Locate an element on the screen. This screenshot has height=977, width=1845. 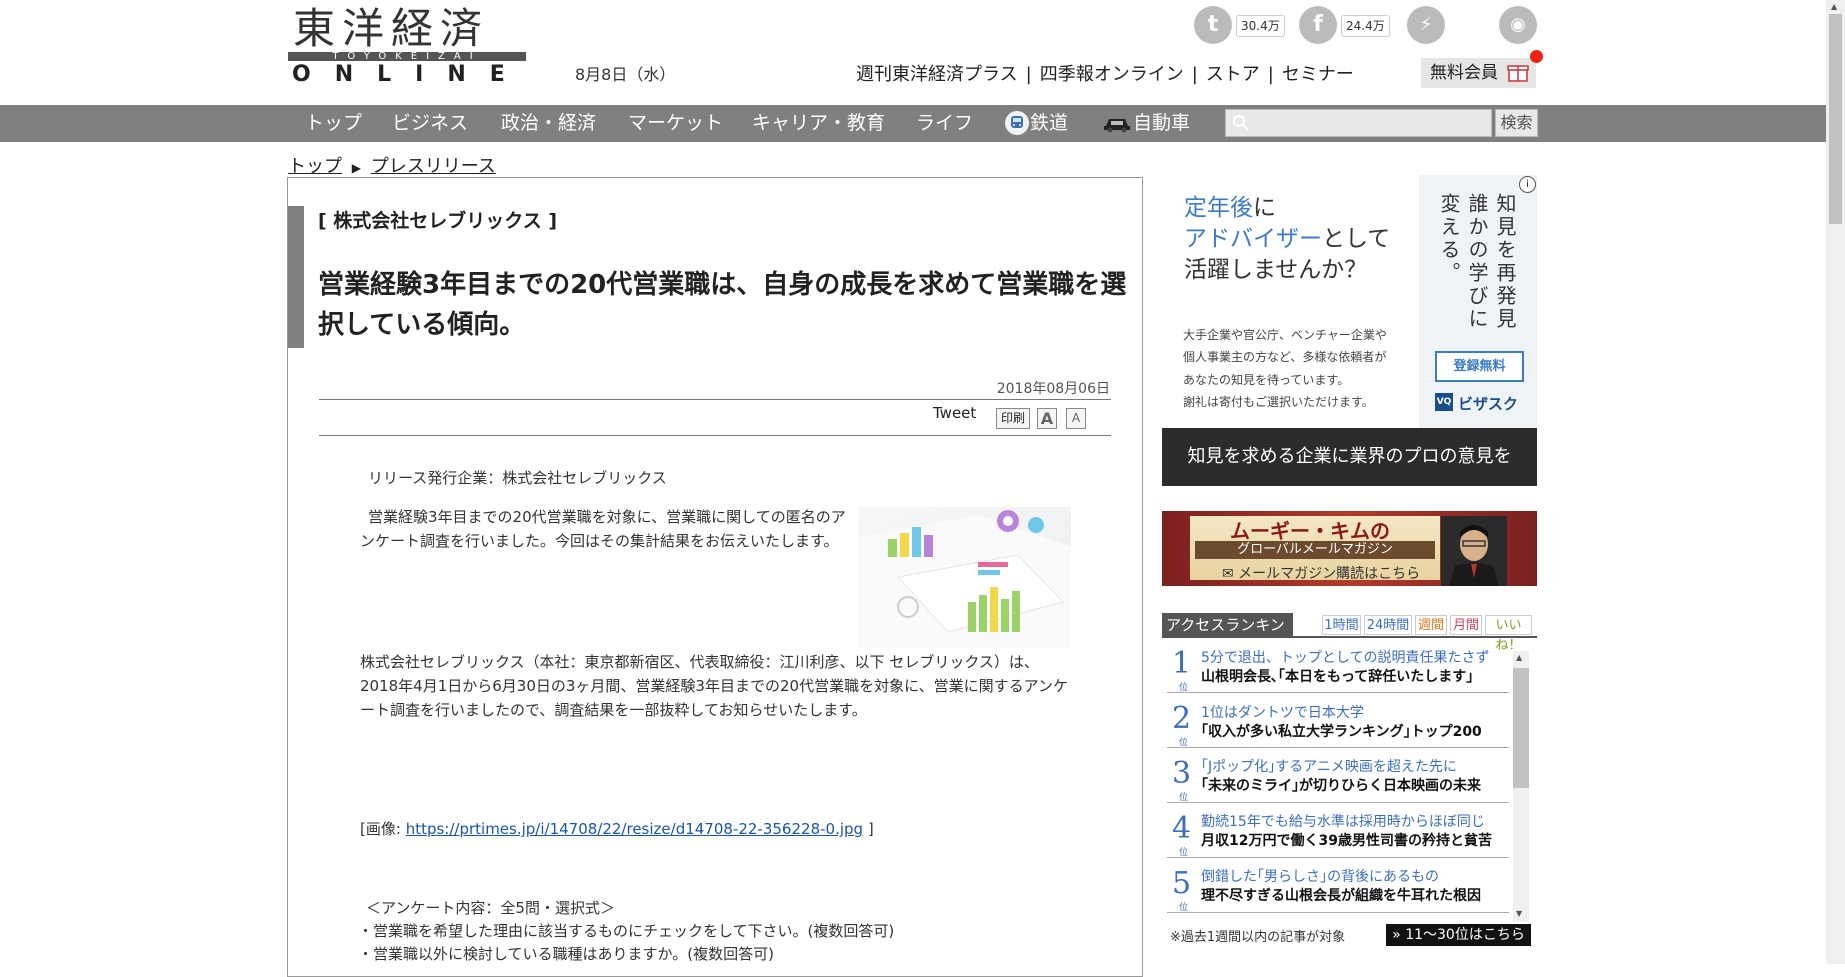
survey-item: ・営業職を希望した理由に該当するものにチェックをして下さい。(複数回答可) is located at coordinates (626, 931).